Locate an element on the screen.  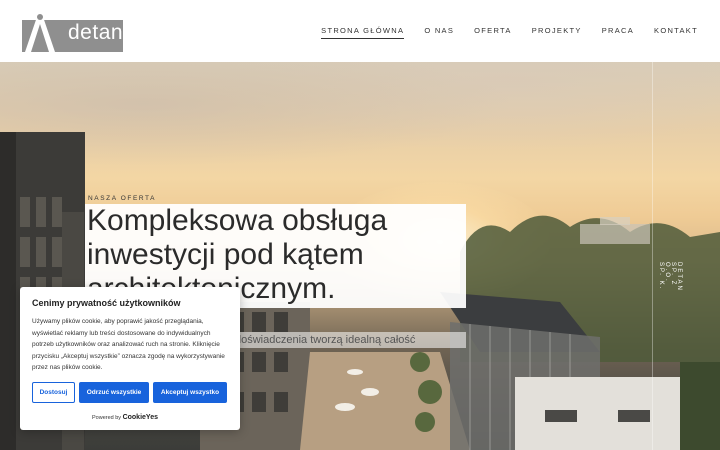
nav-item-careers: PRACA is located at coordinates (618, 32).